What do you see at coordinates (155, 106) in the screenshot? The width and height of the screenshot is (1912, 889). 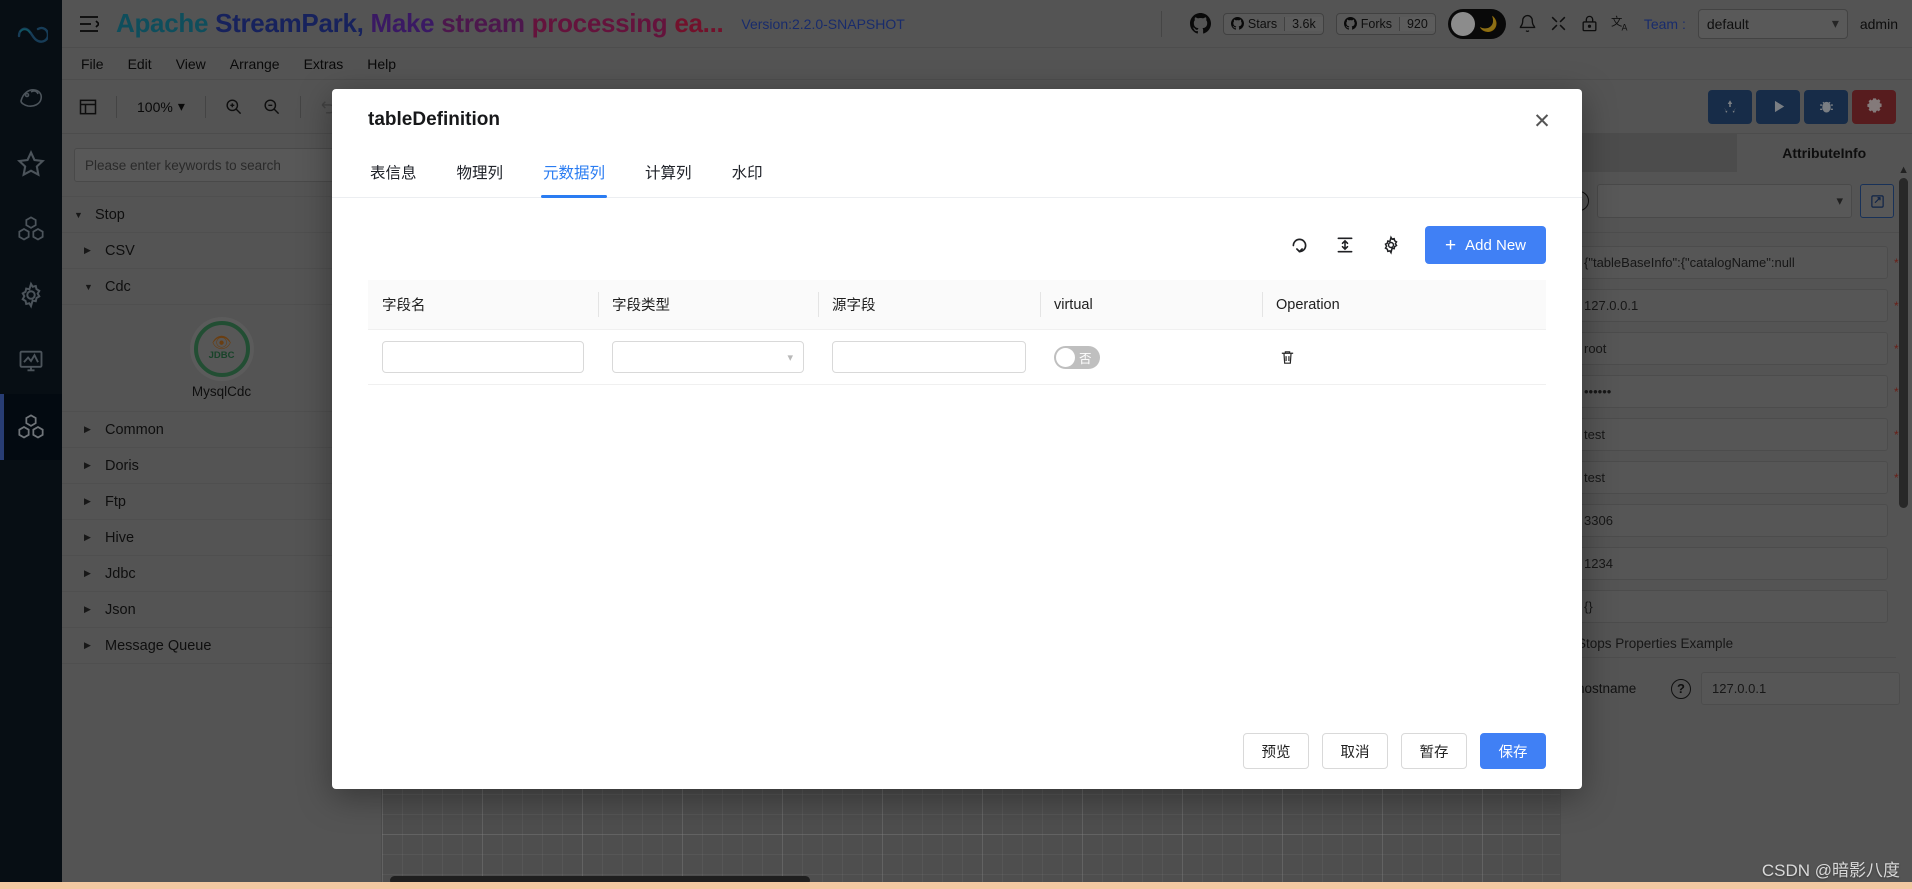 I see `zoom-level-value: 100%` at bounding box center [155, 106].